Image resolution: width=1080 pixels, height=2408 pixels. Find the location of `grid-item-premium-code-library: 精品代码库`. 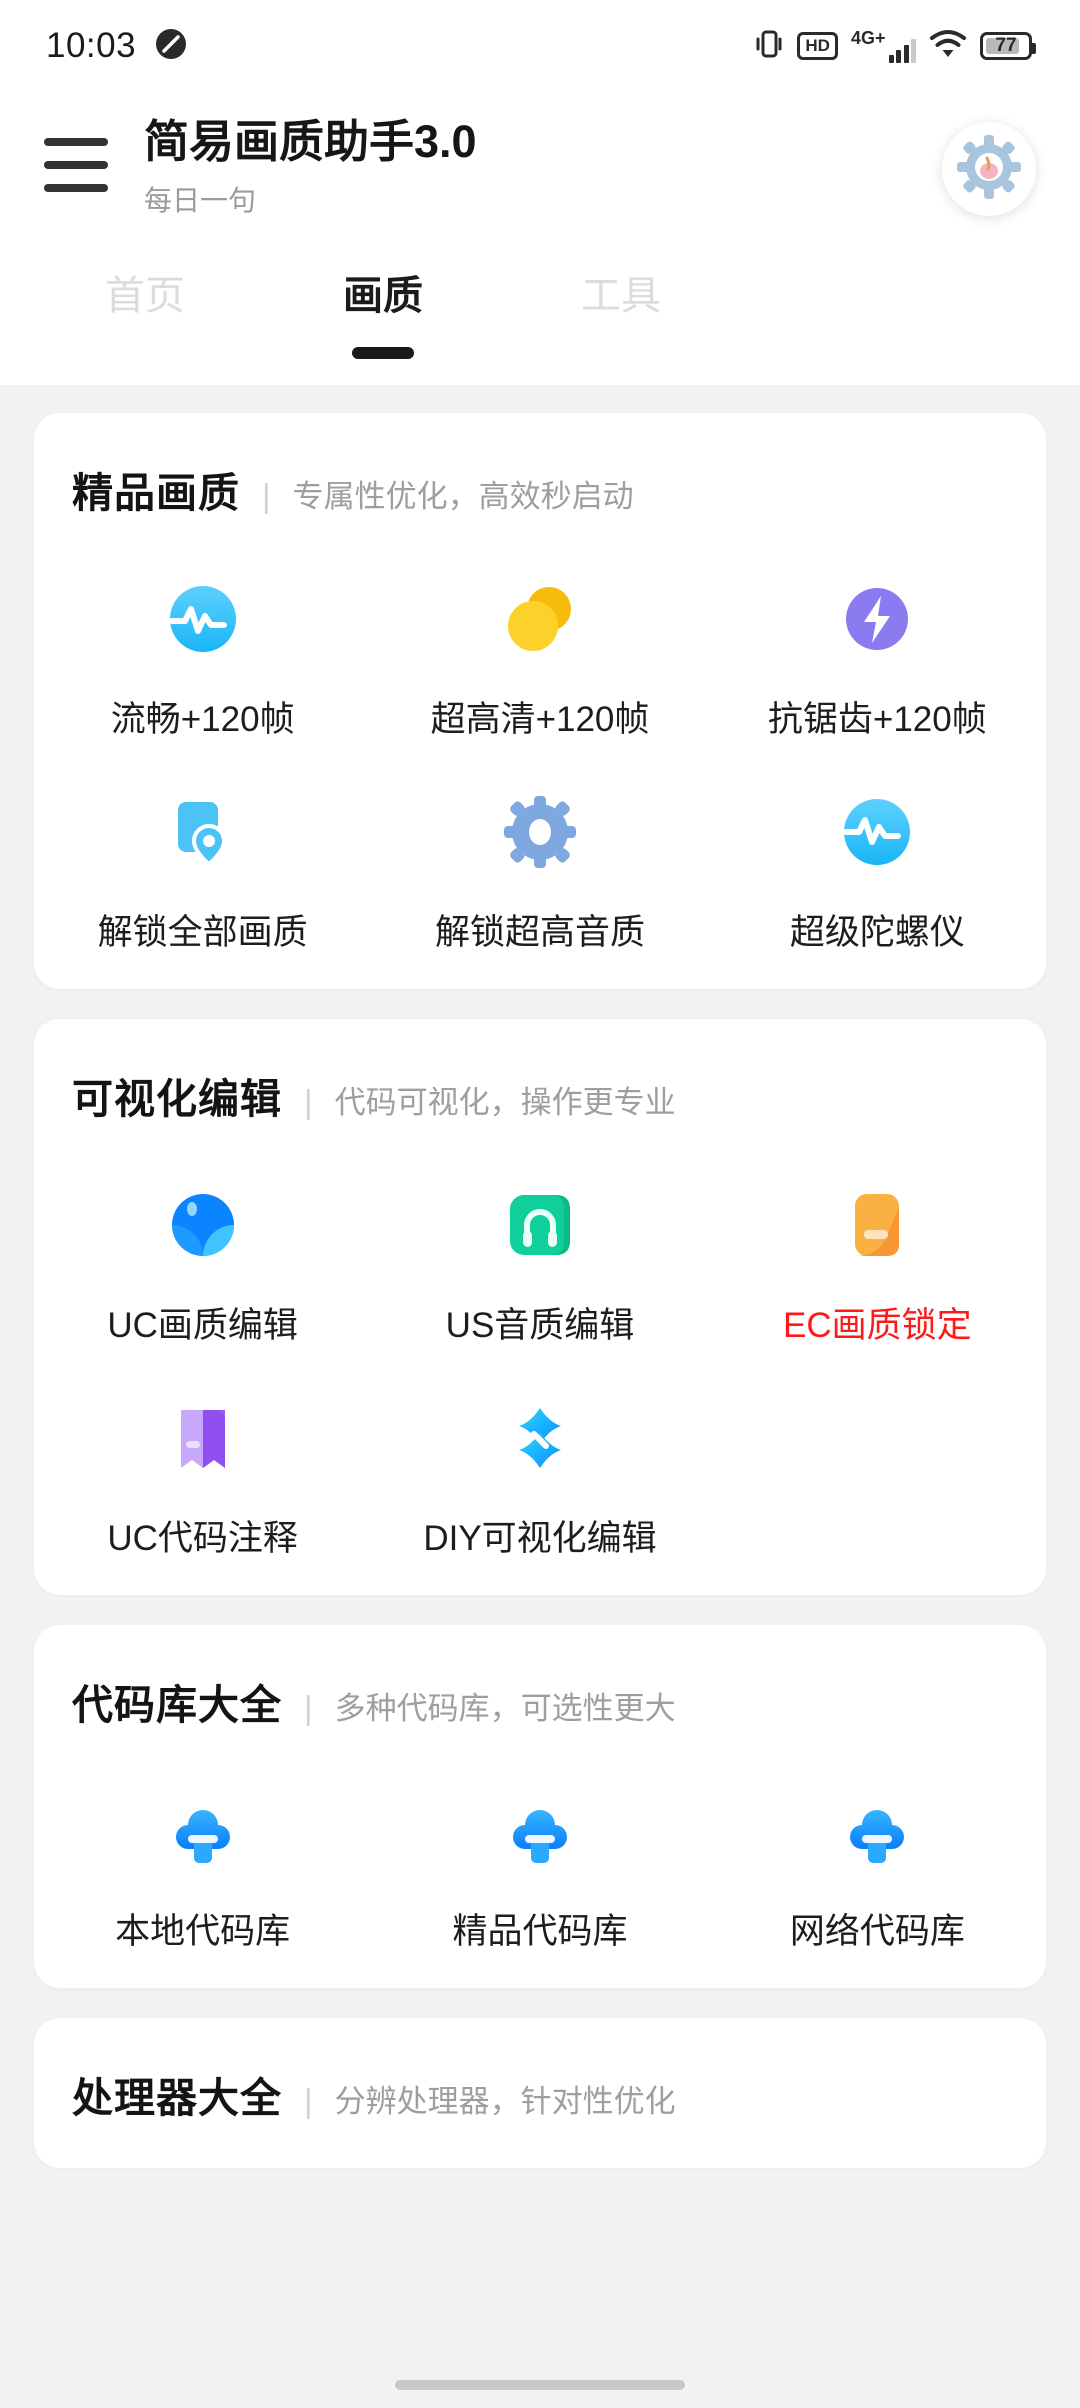

grid-item-premium-code-library: 精品代码库 is located at coordinates (539, 1847).